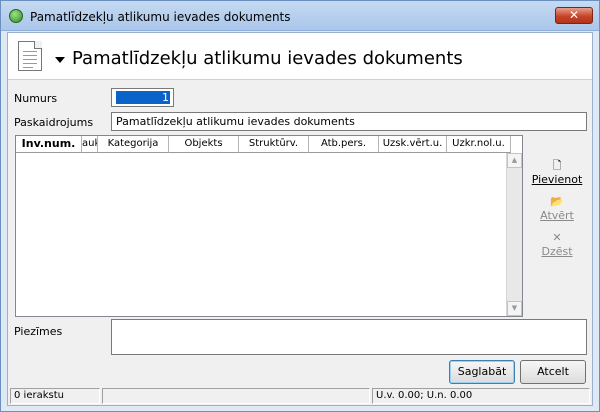 The height and width of the screenshot is (412, 600). Describe the element at coordinates (274, 144) in the screenshot. I see `col-header-strukturv: Struktūrv.` at that location.